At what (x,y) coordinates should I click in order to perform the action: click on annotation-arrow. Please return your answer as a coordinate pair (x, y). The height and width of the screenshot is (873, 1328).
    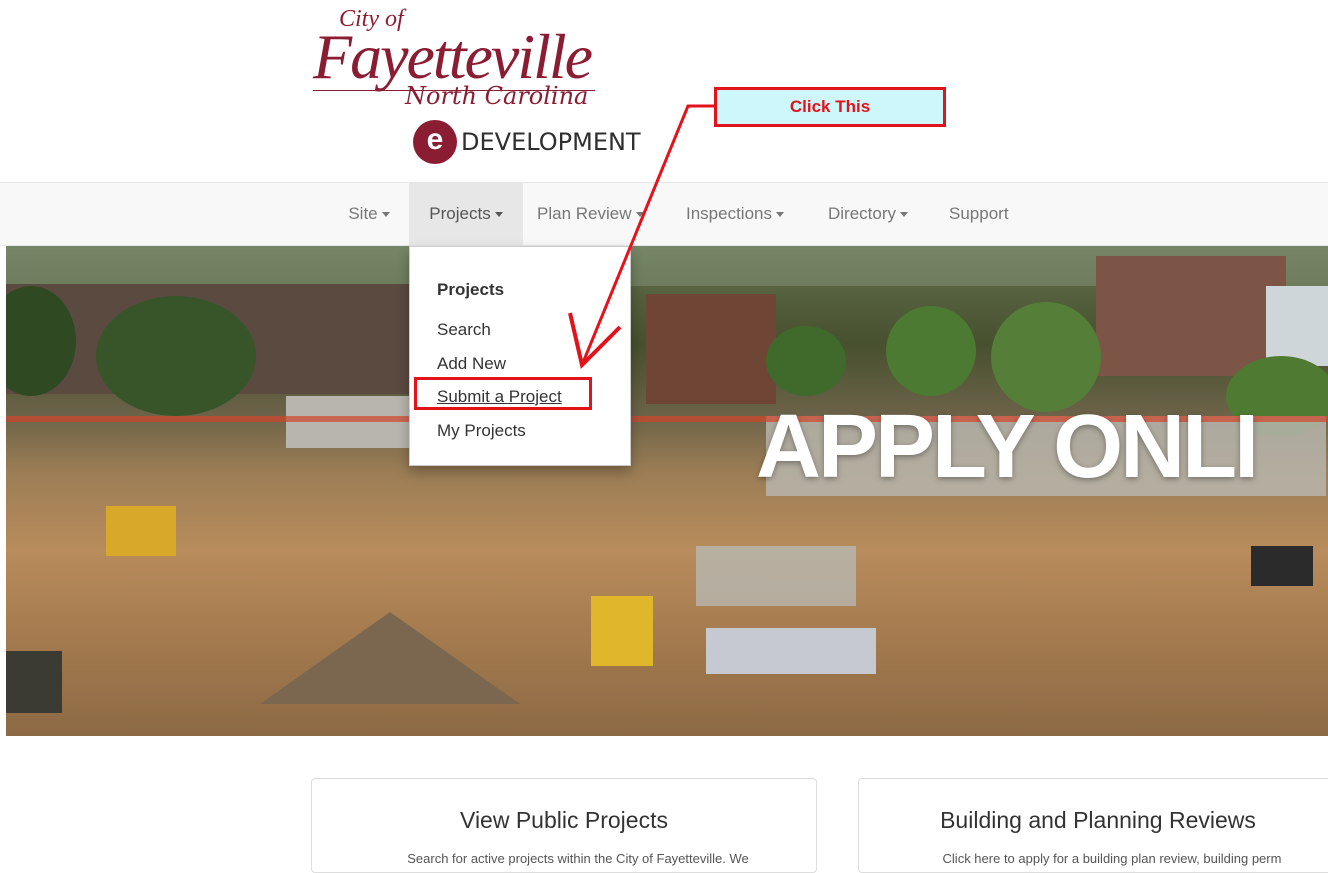
    Looking at the image, I should click on (641, 236).